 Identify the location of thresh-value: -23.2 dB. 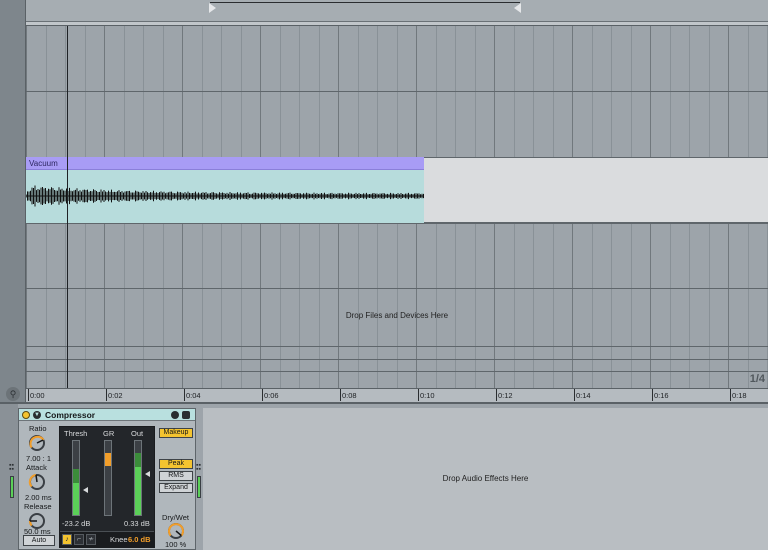
(76, 523).